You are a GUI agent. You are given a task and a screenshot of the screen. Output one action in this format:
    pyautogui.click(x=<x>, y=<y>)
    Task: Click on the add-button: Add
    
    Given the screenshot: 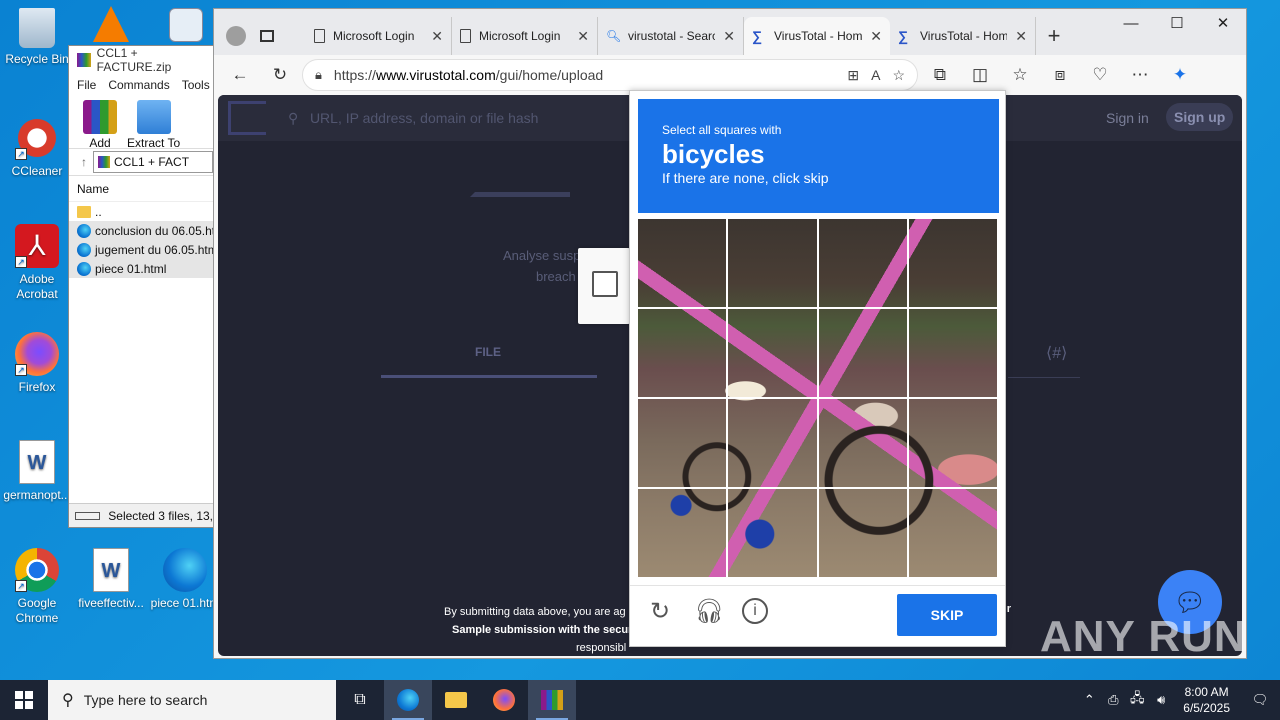 What is the action you would take?
    pyautogui.click(x=100, y=125)
    